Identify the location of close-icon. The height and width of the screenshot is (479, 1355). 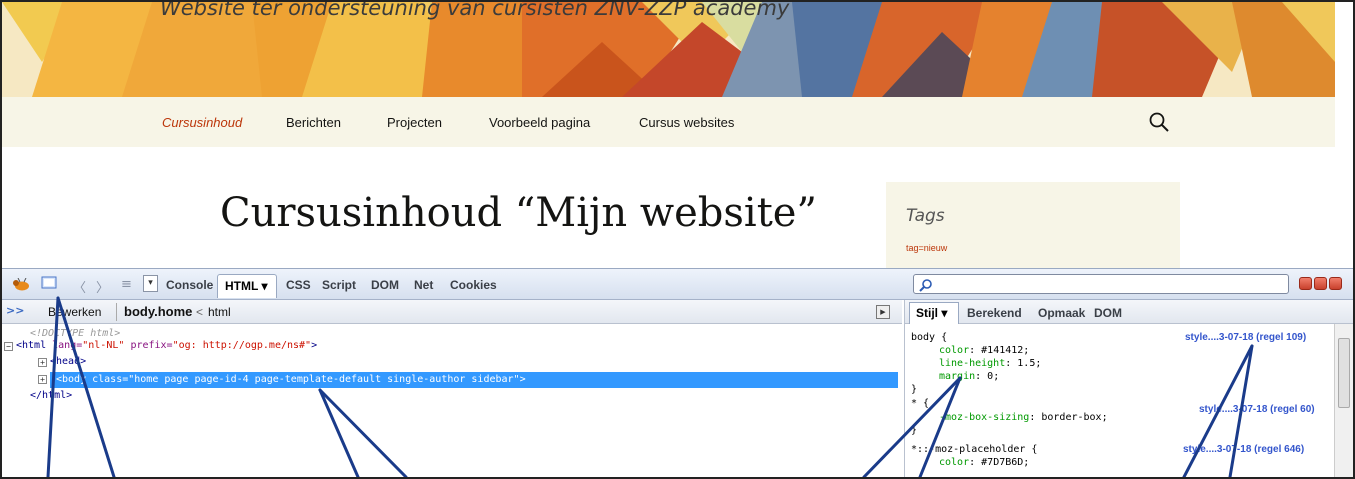
(1335, 283).